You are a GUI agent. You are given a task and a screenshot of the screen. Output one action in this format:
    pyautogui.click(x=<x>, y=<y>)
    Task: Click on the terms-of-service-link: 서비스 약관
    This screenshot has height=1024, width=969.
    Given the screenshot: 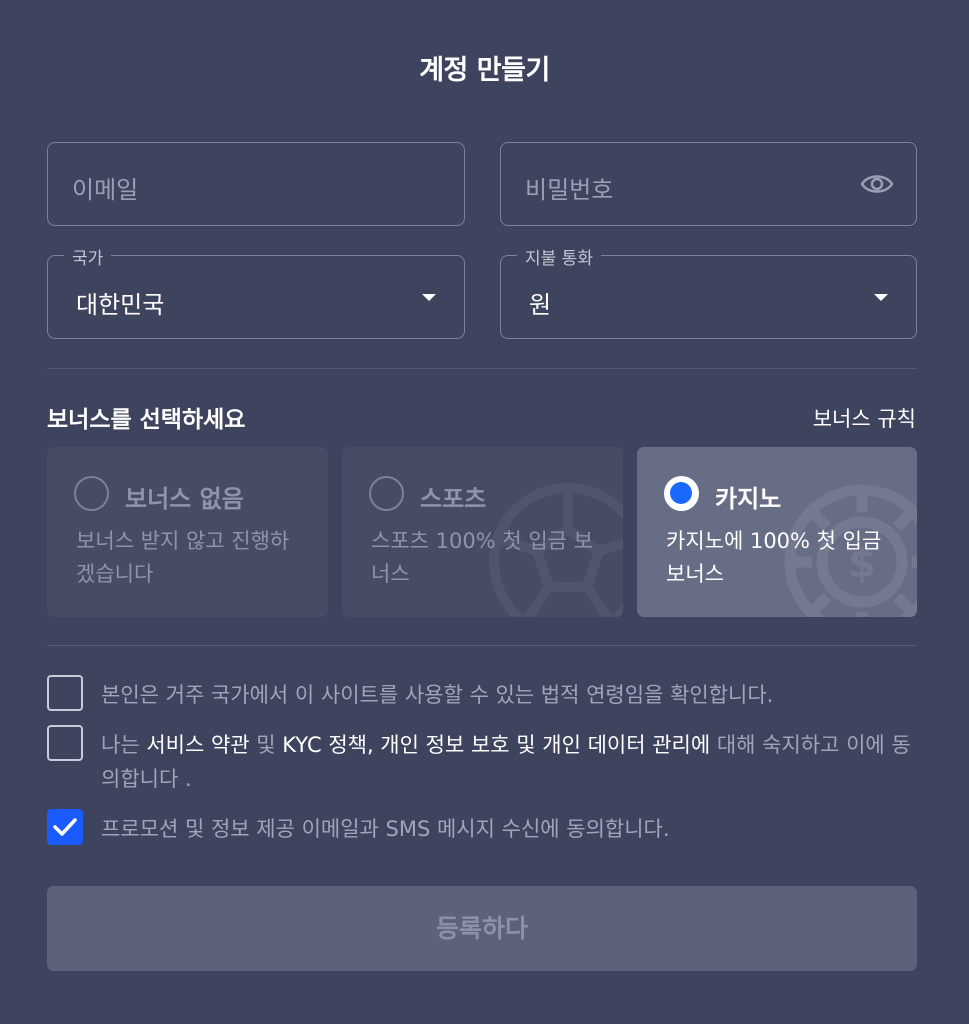 What is the action you would take?
    pyautogui.click(x=197, y=745)
    